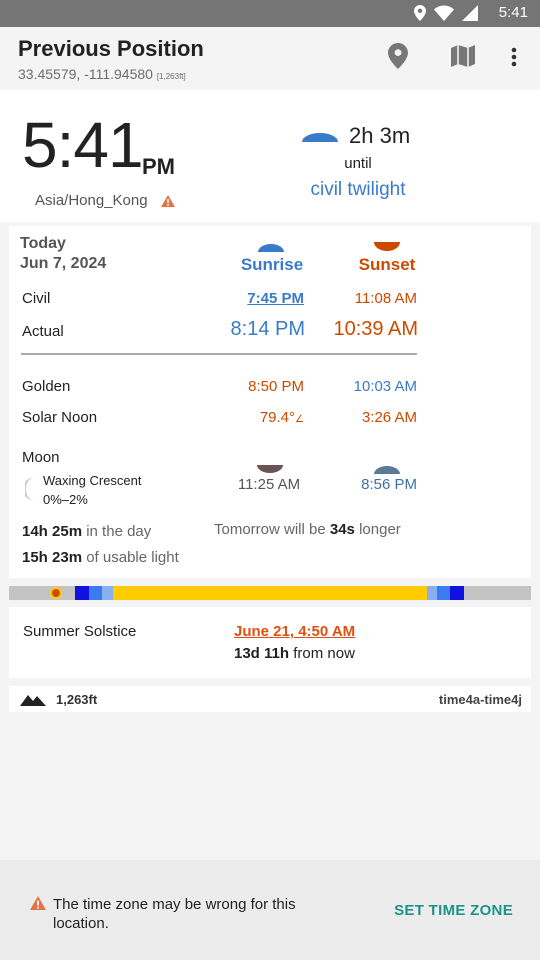  Describe the element at coordinates (65, 499) in the screenshot. I see `moon-illumination: 0%–2%` at that location.